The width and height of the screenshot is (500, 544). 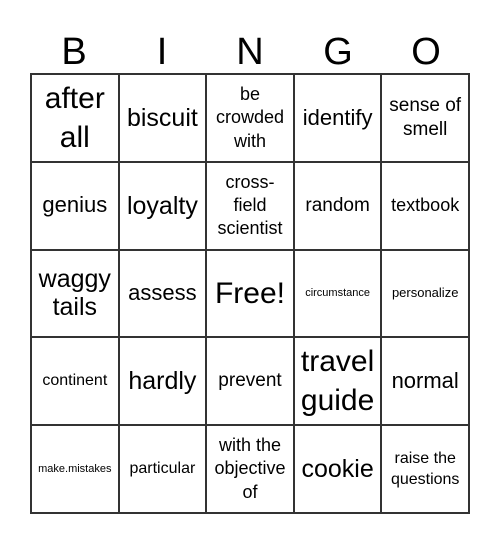 I want to click on bingo-cell: cookie, so click(x=337, y=469).